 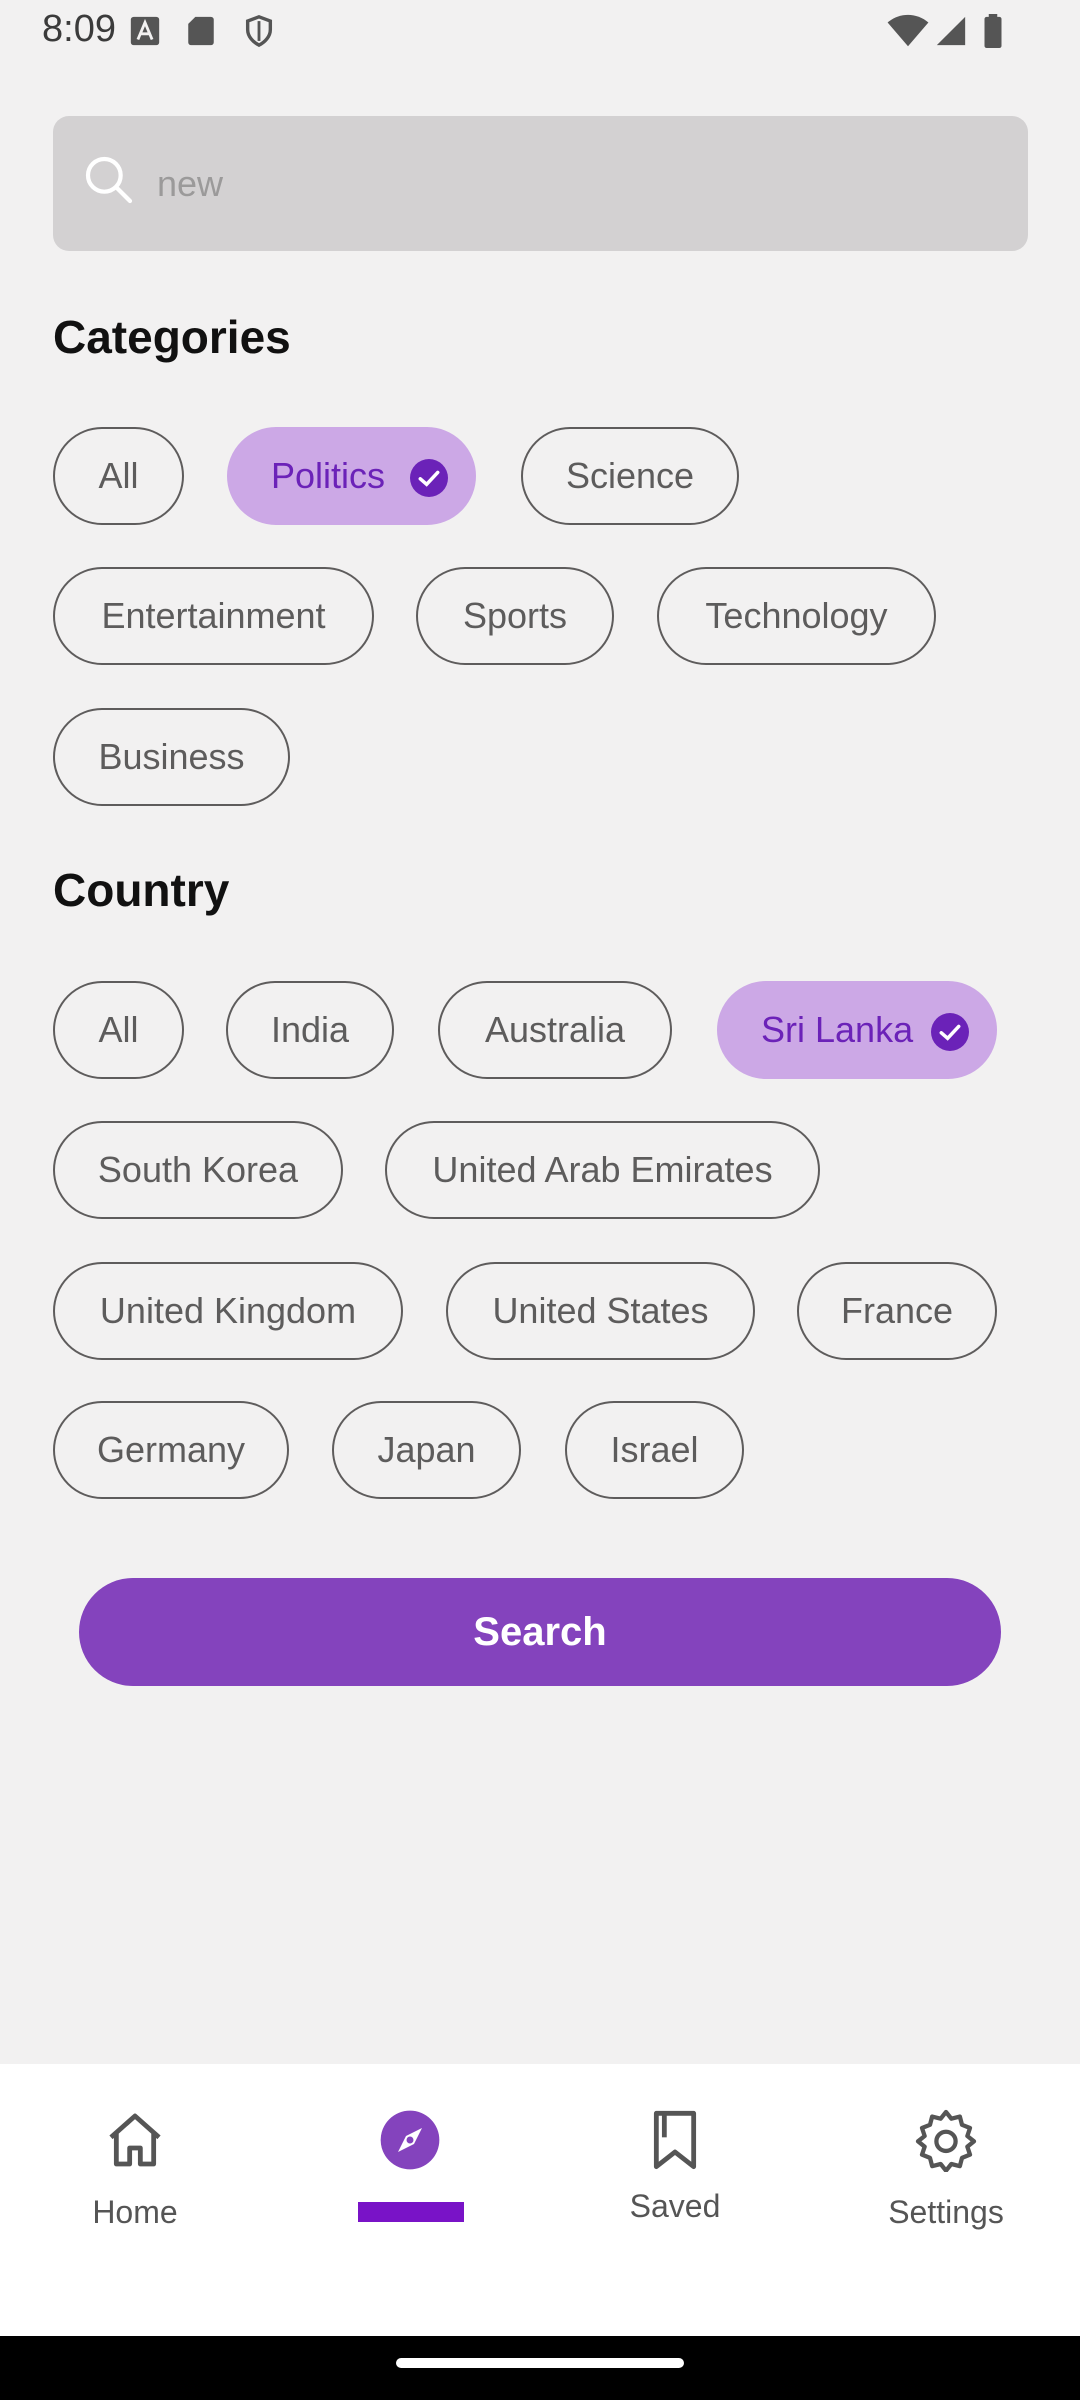 I want to click on country-chip-all: All, so click(x=118, y=1030).